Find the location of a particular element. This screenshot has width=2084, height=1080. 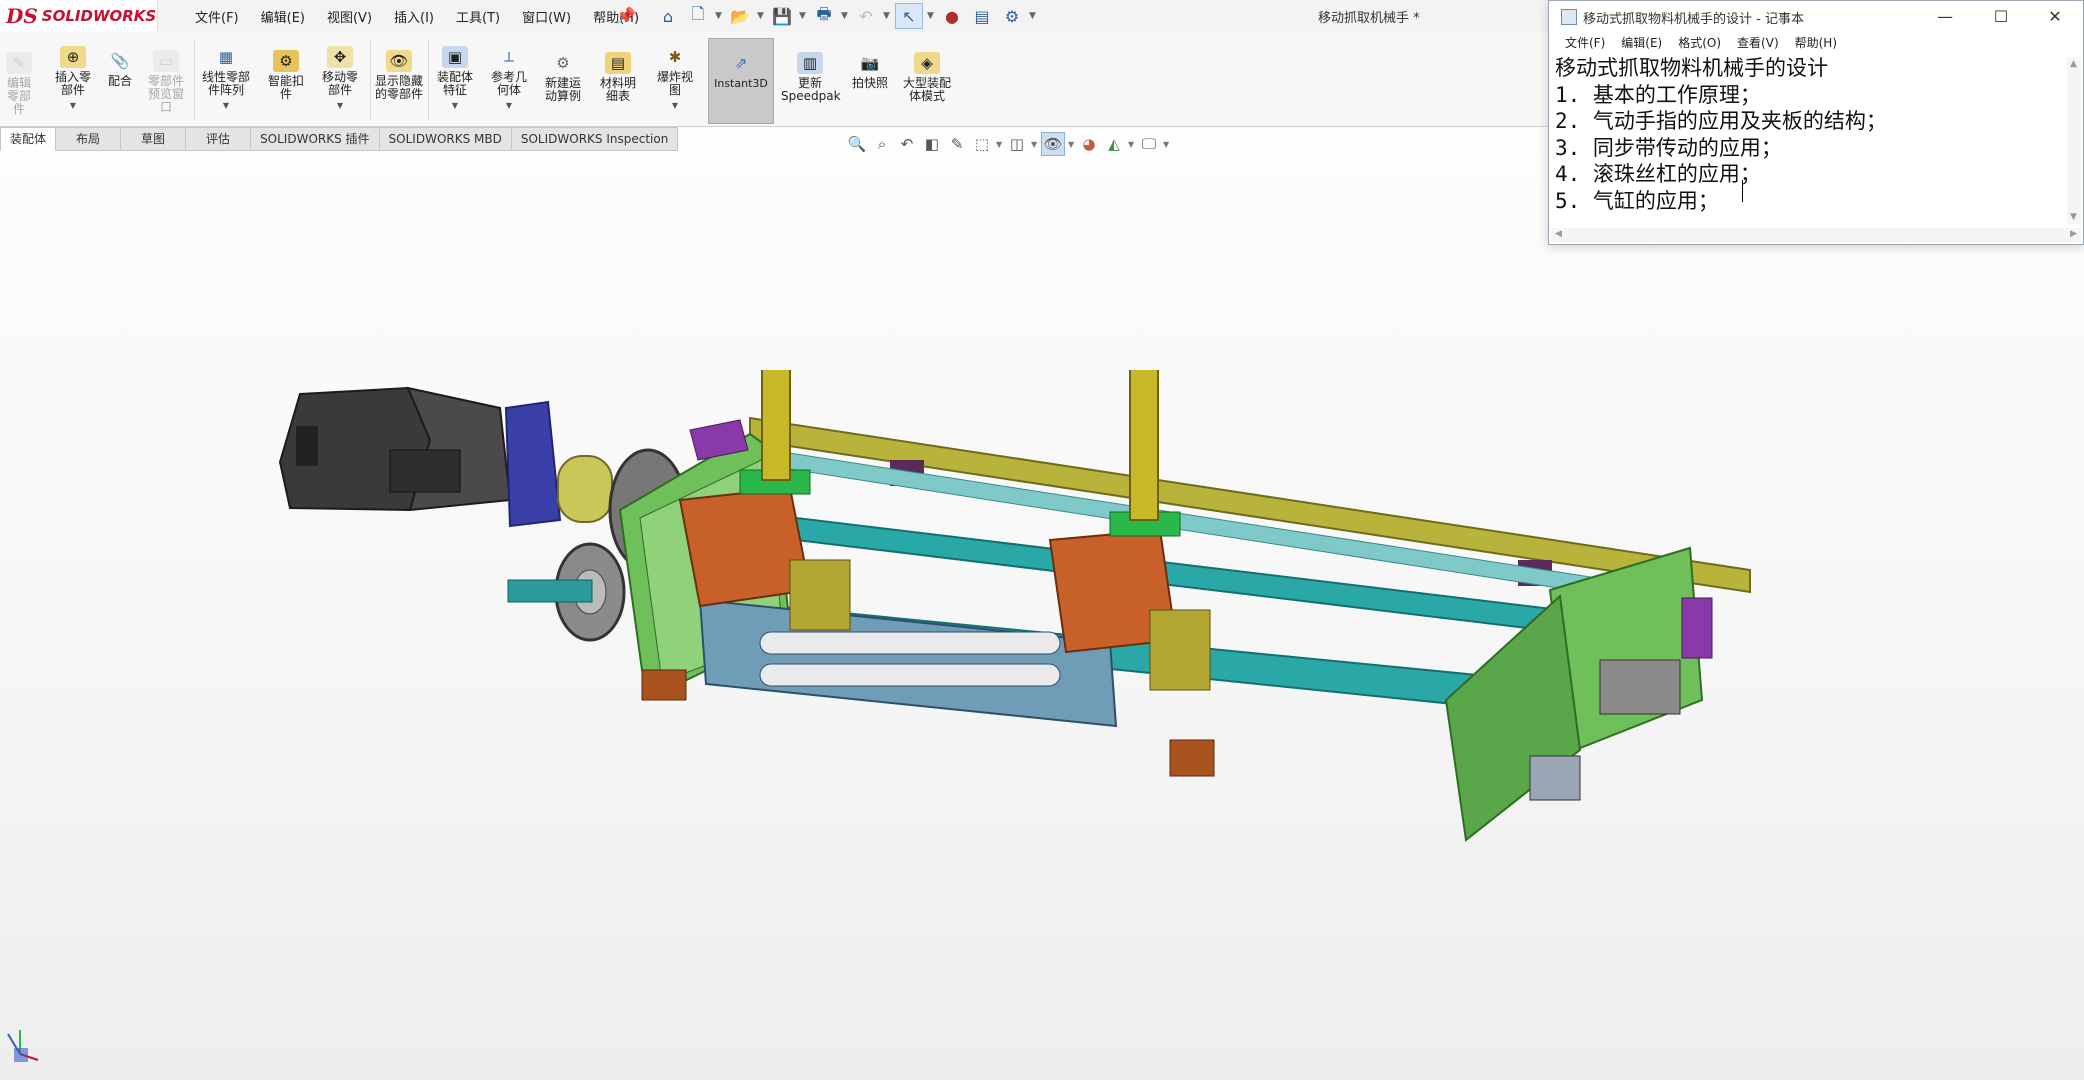

tab-evaluate: 评估 is located at coordinates (219, 139).